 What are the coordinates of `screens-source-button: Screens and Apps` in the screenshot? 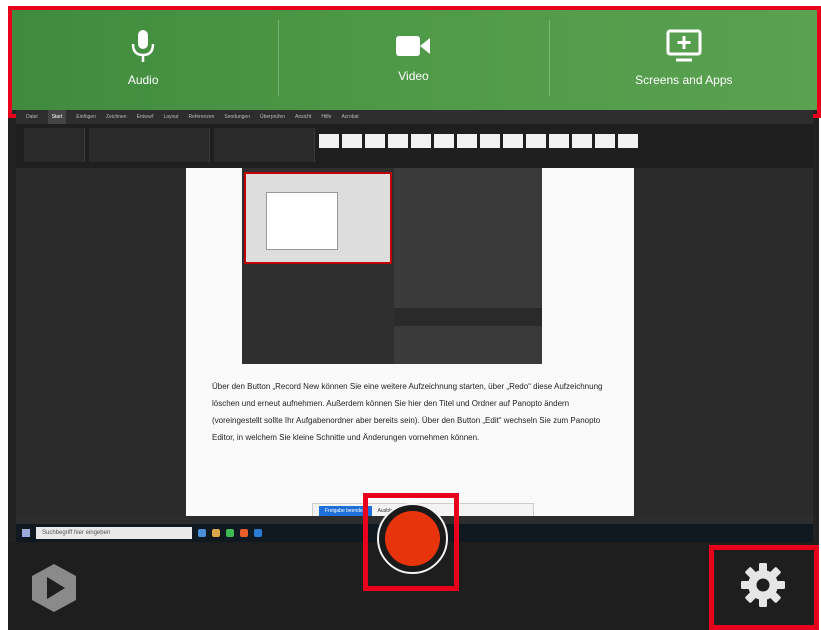 It's located at (683, 58).